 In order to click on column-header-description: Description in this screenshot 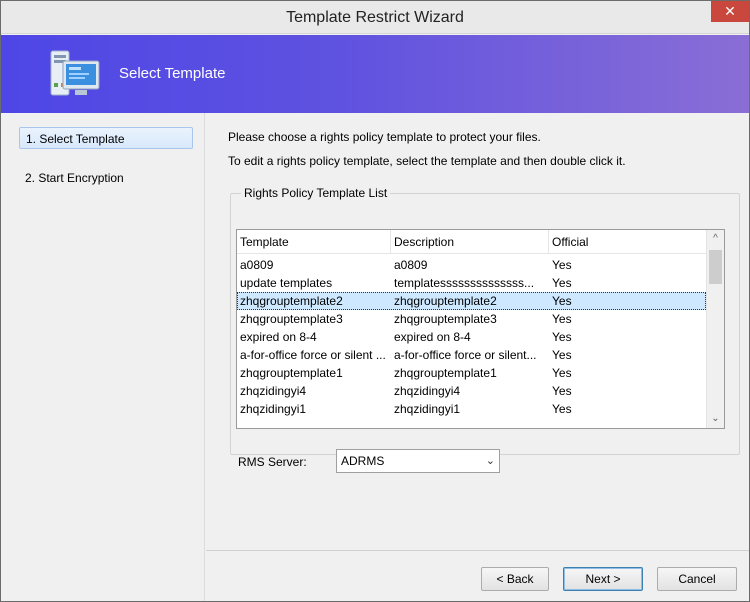, I will do `click(470, 242)`.